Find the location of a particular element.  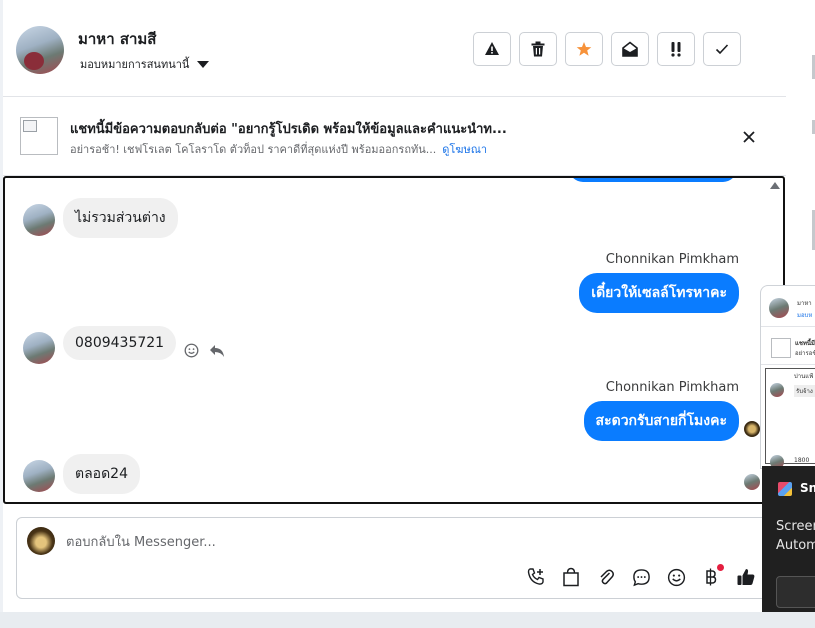

view-ad-link: ดูโฆษณา is located at coordinates (464, 149).